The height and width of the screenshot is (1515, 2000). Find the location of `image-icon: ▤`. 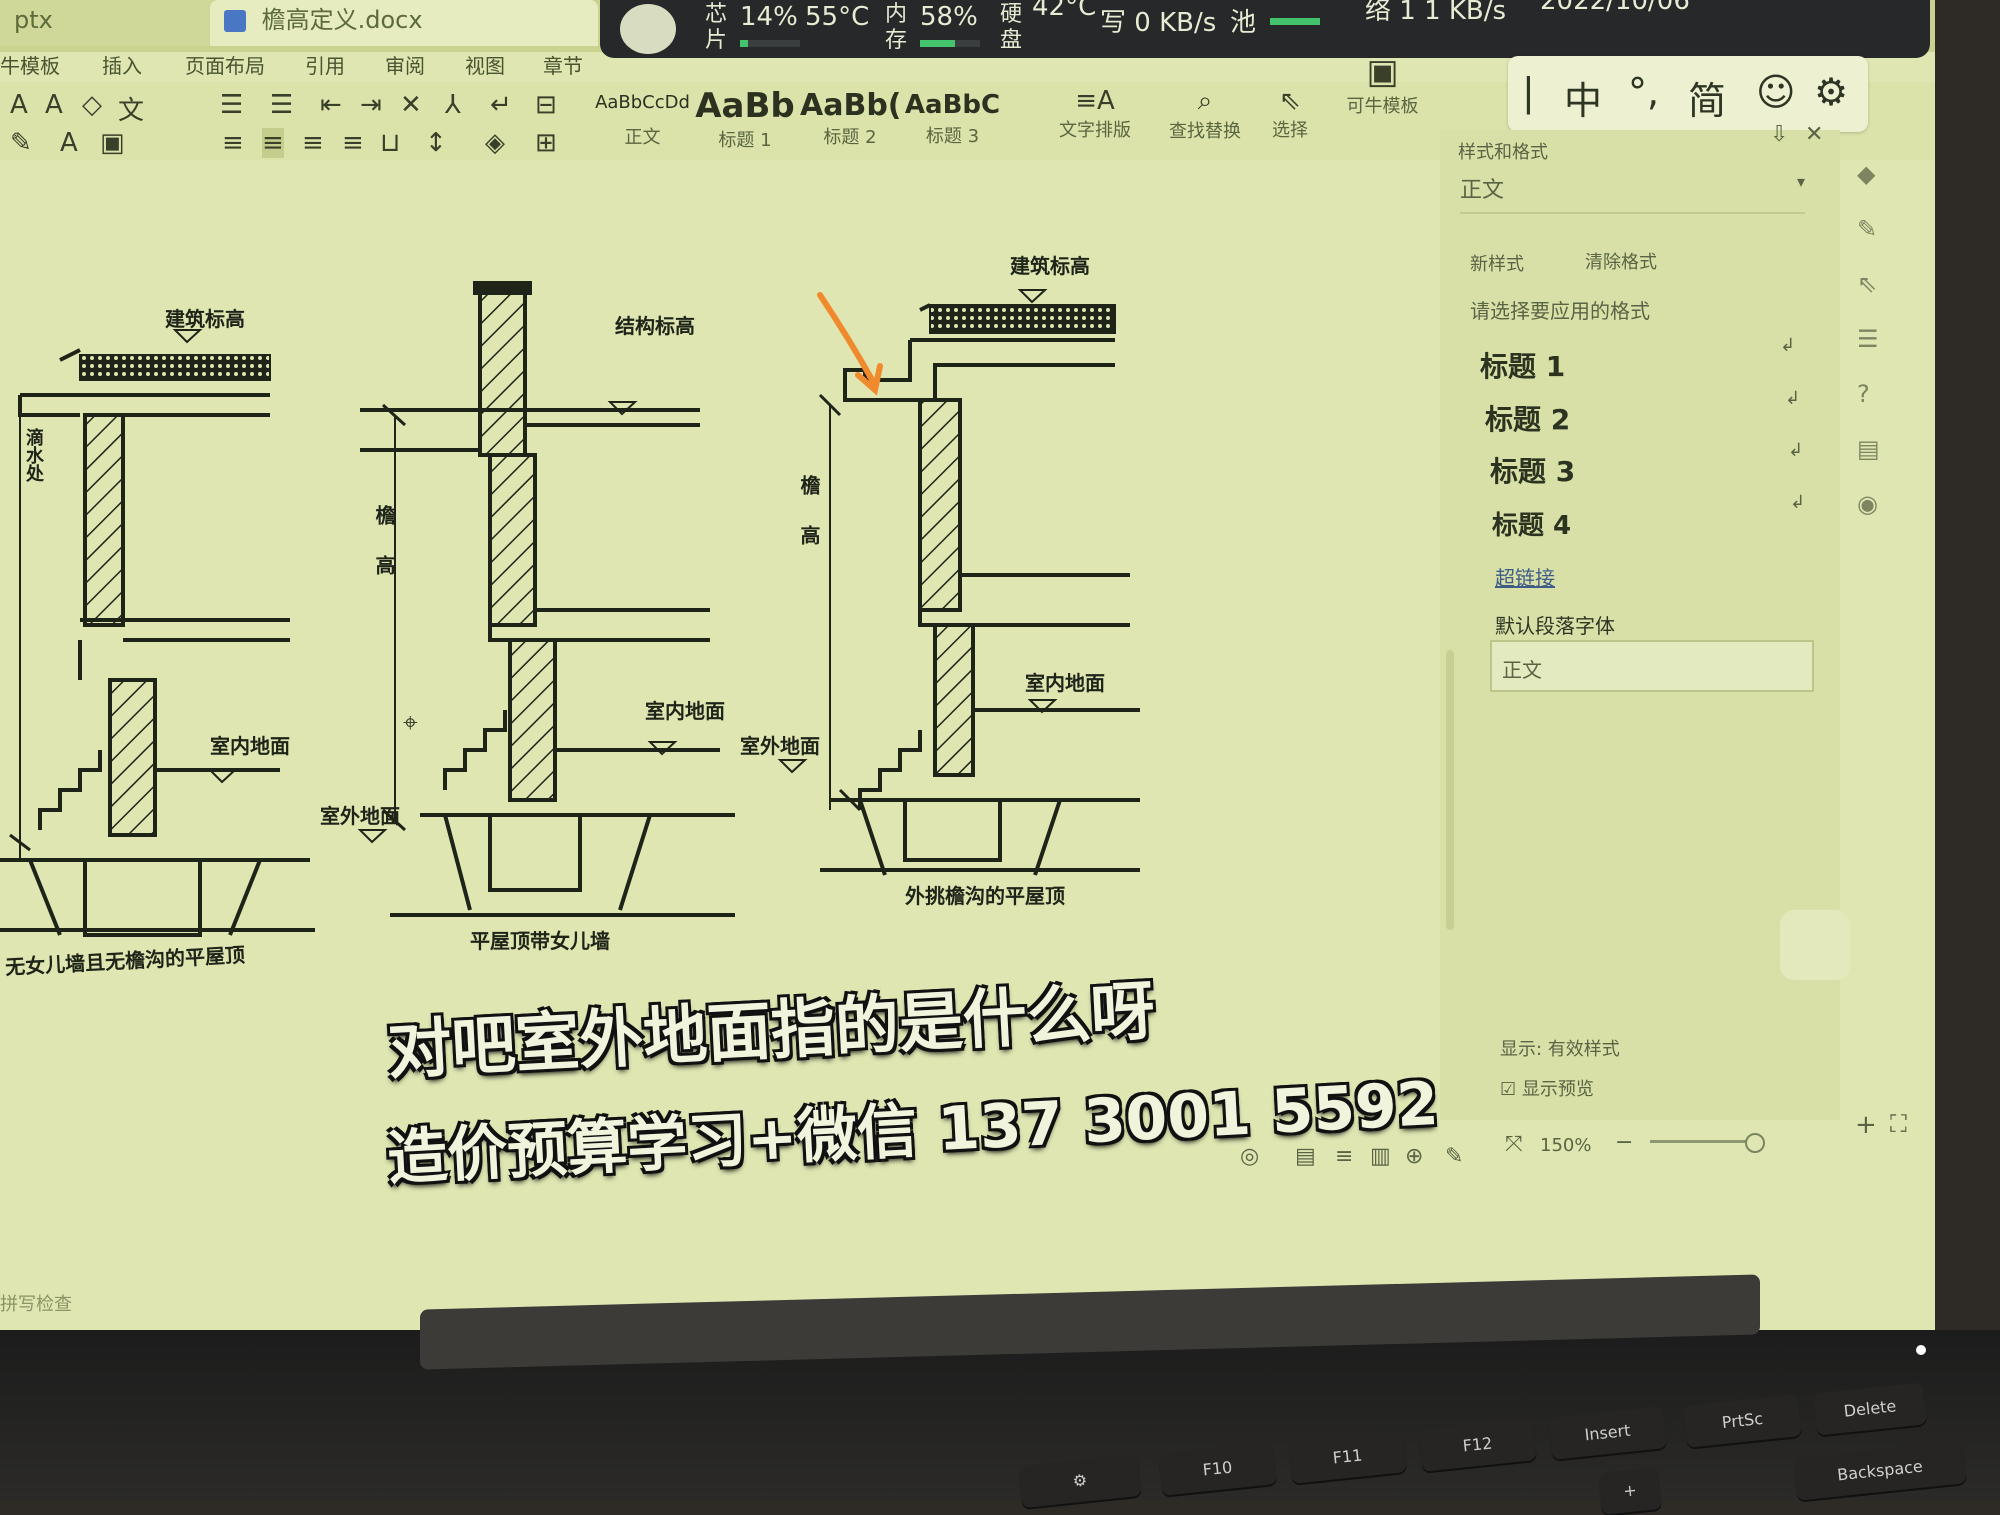

image-icon: ▤ is located at coordinates (1868, 449).